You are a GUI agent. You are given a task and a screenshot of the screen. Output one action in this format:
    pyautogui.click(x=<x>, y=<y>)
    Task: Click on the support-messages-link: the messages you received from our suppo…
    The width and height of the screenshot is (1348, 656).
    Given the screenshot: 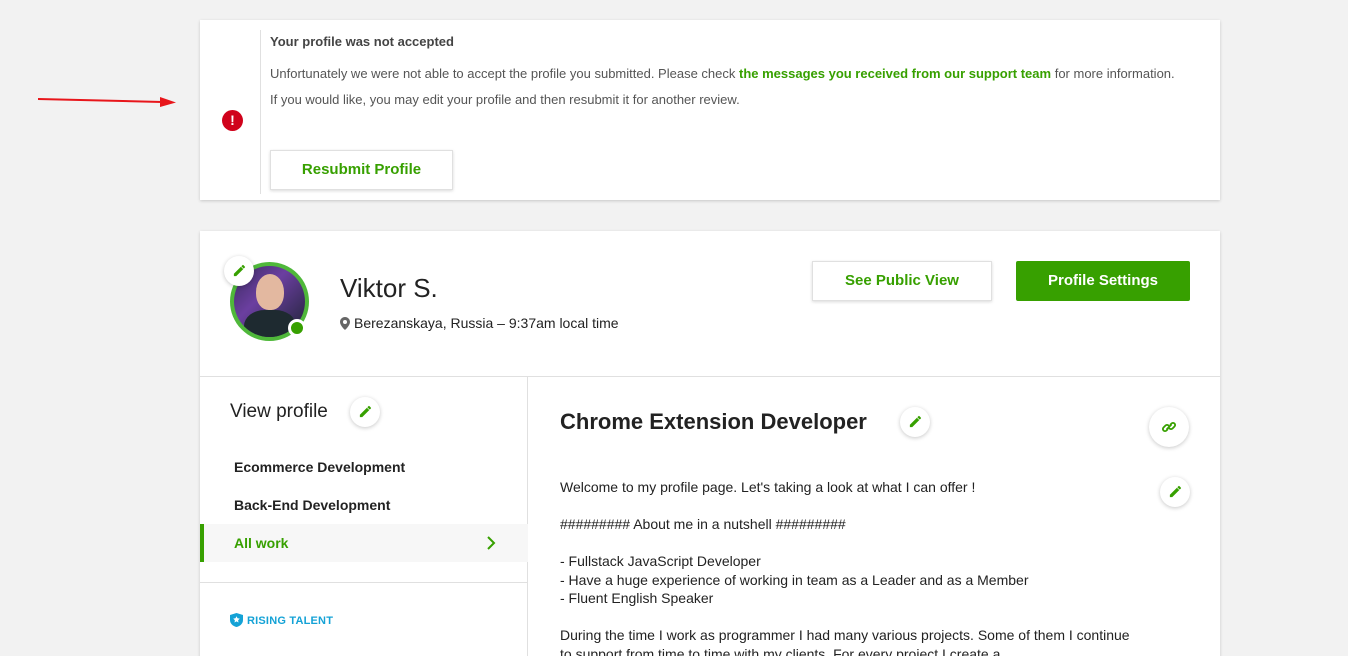 What is the action you would take?
    pyautogui.click(x=895, y=73)
    